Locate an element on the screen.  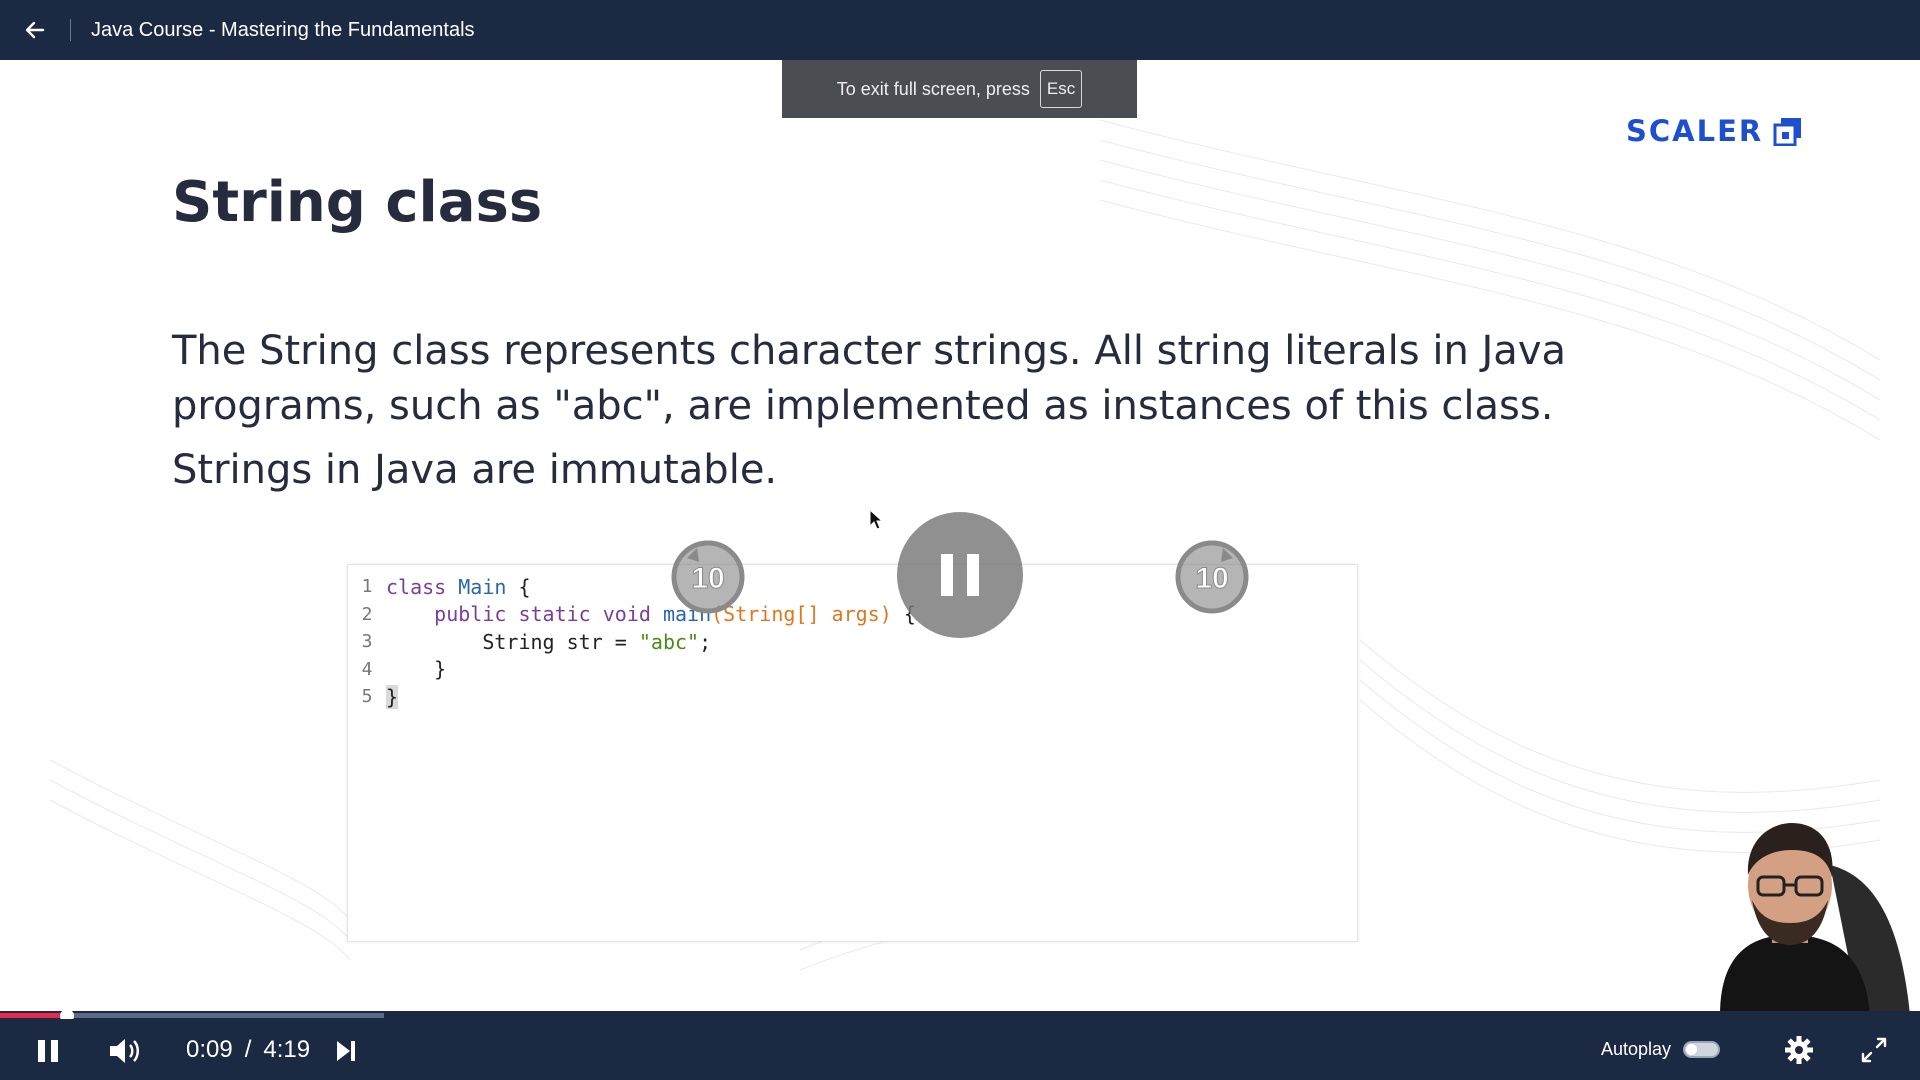
line-number: 5 is located at coordinates (367, 697).